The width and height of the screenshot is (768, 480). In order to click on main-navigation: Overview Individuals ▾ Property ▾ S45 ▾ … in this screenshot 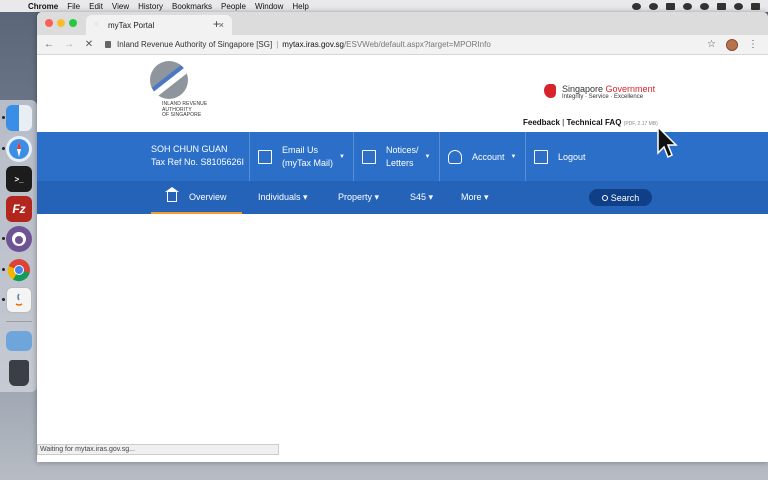, I will do `click(402, 197)`.